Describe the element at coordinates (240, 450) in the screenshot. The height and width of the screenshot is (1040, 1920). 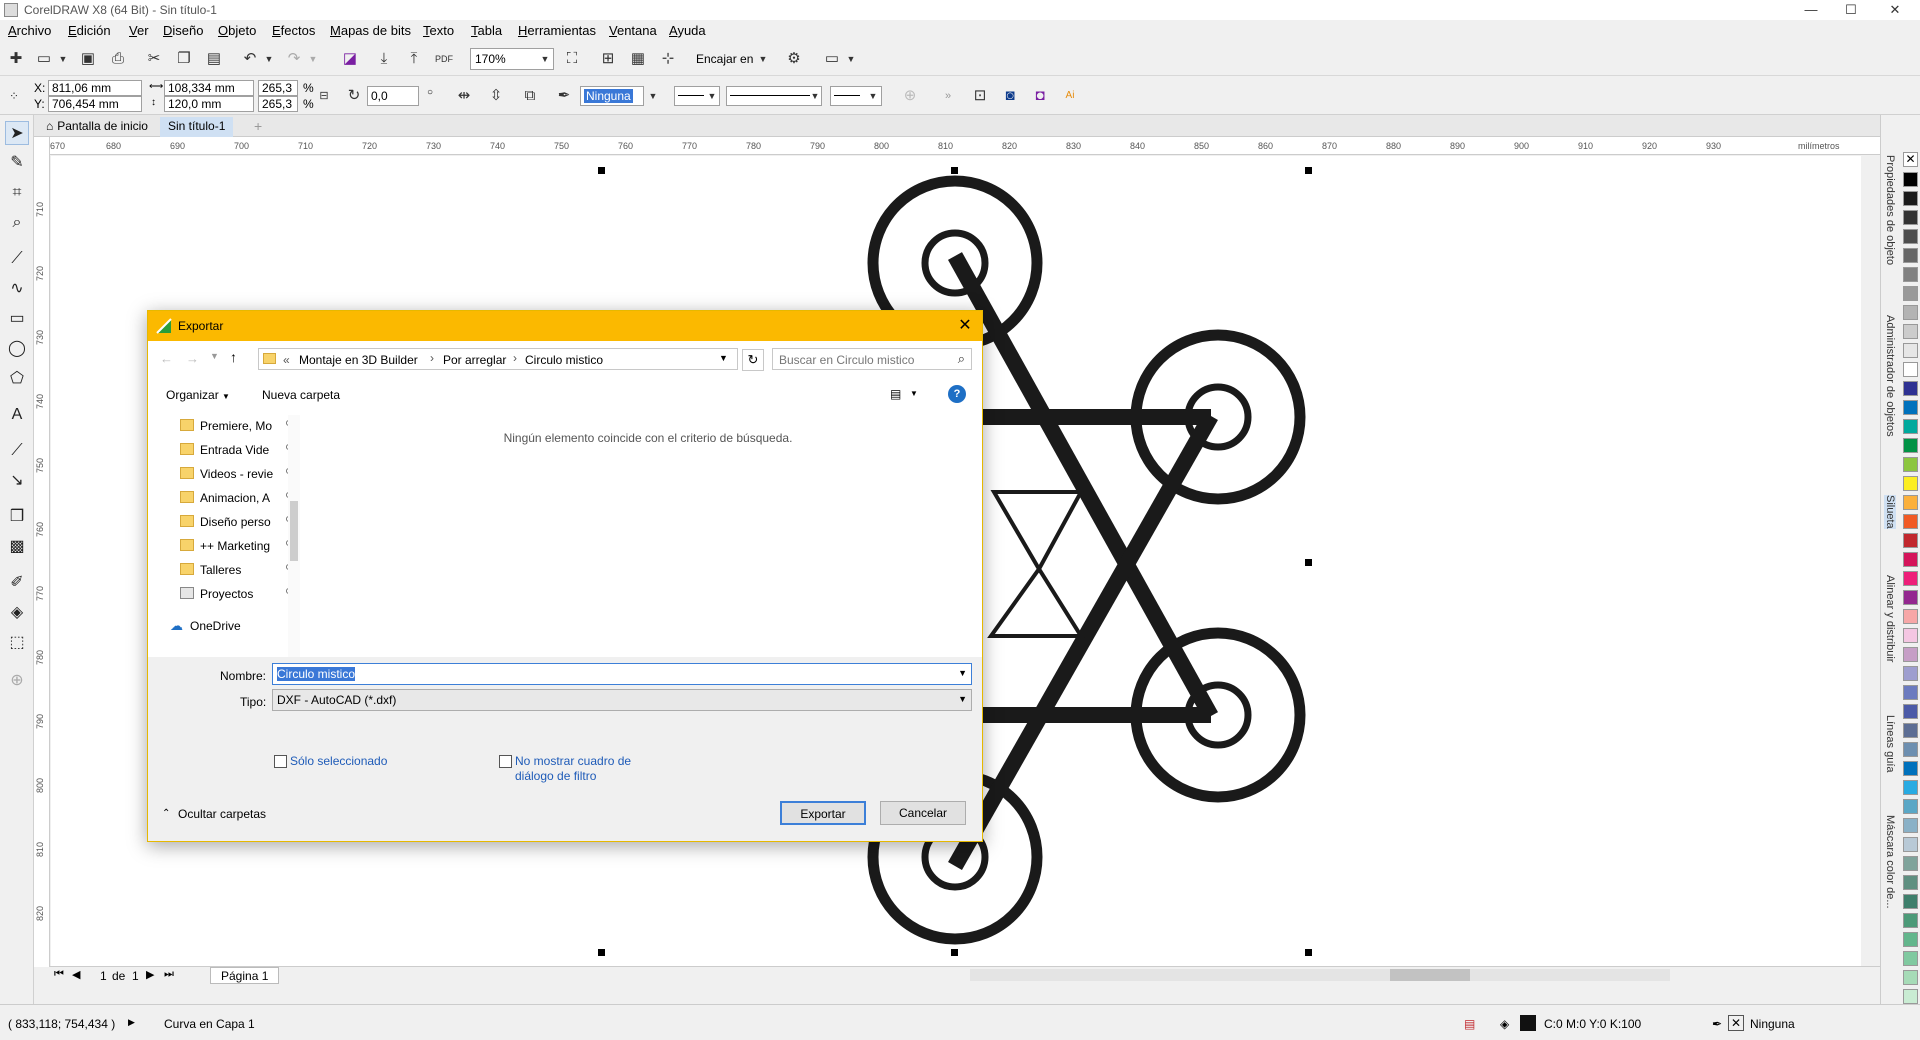
I see `folder-item: Entrada Vide⚲` at that location.